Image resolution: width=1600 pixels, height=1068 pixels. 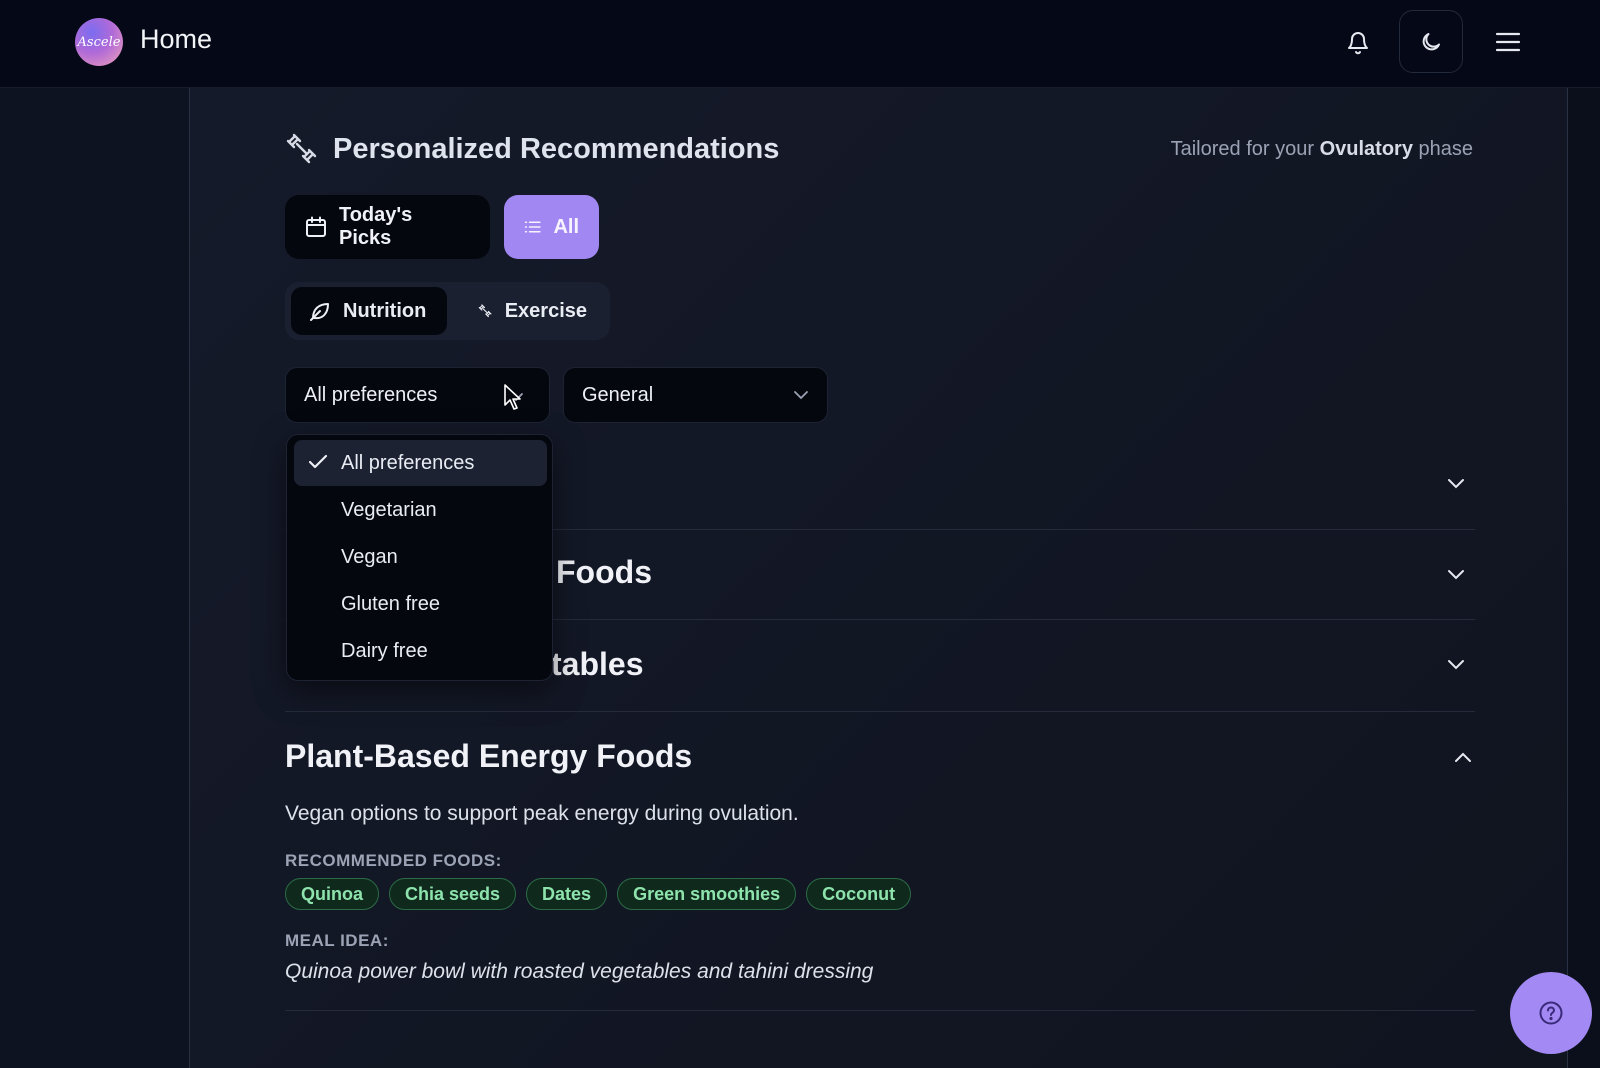 What do you see at coordinates (800, 44) in the screenshot?
I see `top-bar: Ascele Home` at bounding box center [800, 44].